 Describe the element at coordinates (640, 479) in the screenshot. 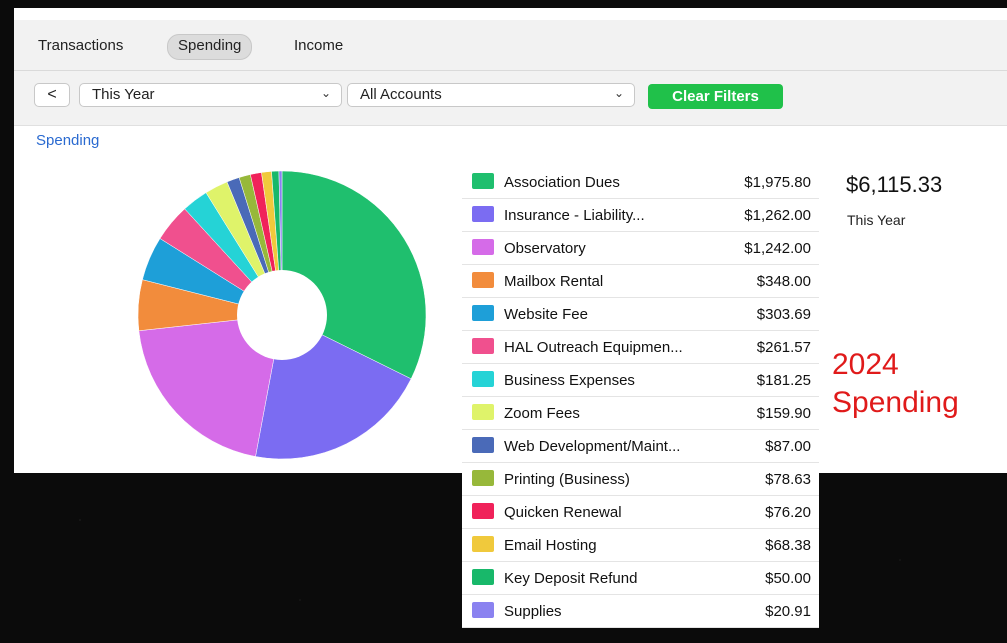

I see `legend-row: Printing (Business) $78.63` at that location.